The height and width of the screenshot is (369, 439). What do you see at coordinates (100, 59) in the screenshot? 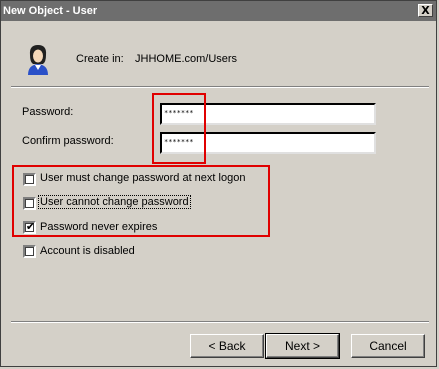
I see `create-in-label: Create in:` at bounding box center [100, 59].